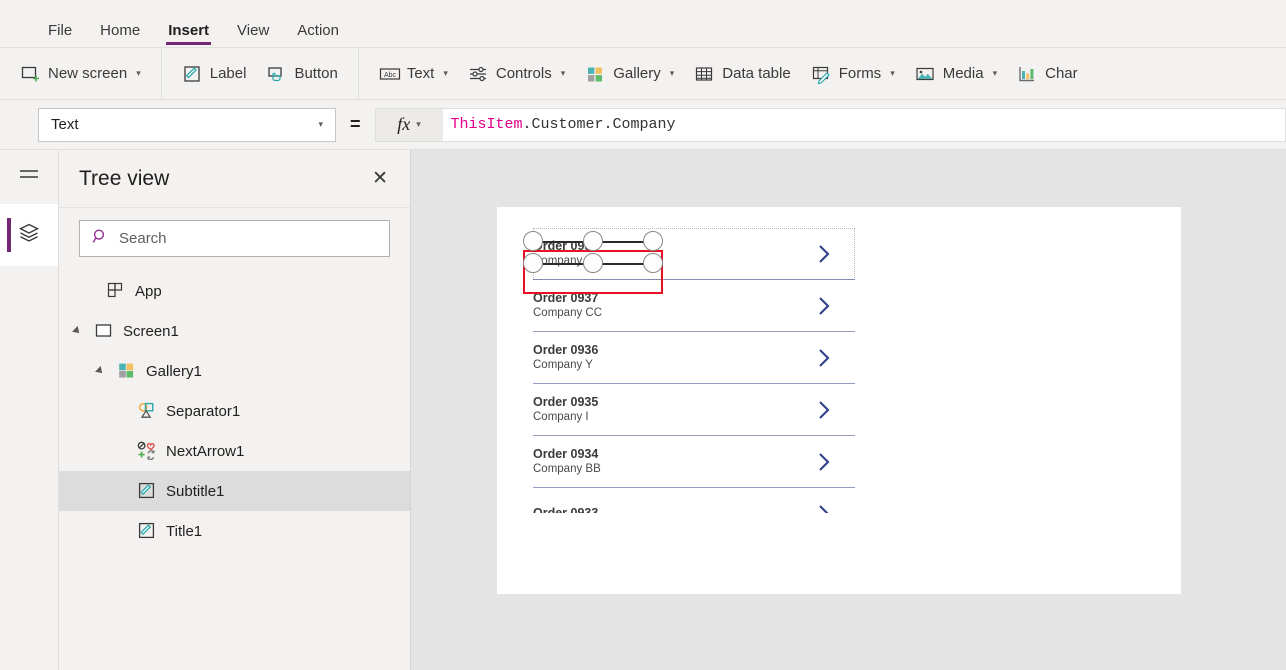 This screenshot has width=1286, height=670. Describe the element at coordinates (742, 74) in the screenshot. I see `data-table-button: Data table` at that location.